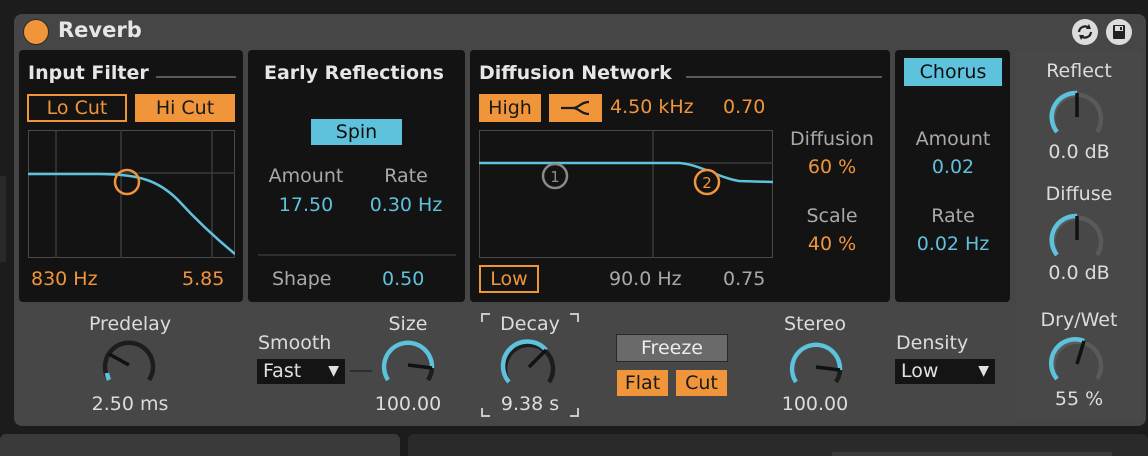 The image size is (1148, 456). I want to click on left-edge-strip, so click(3, 219).